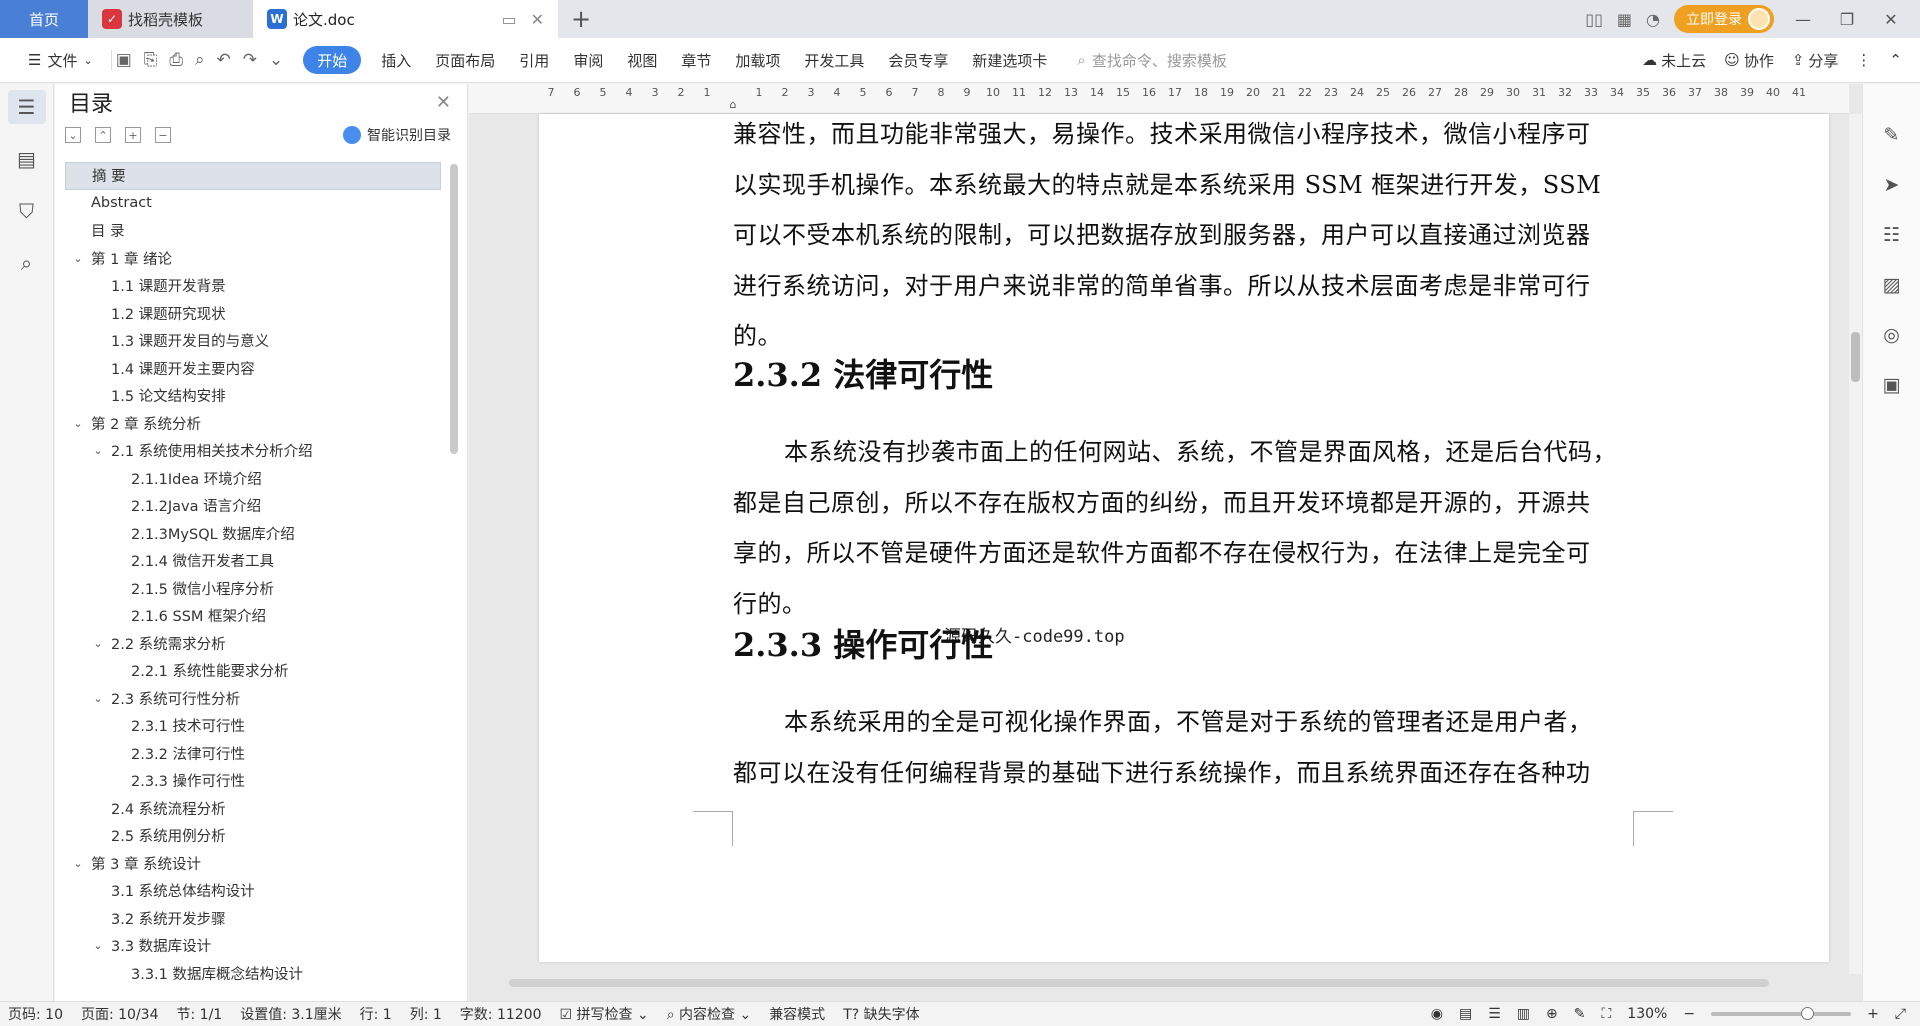  I want to click on toc-item: 2.1.3MySQL 数据库介绍, so click(253, 534).